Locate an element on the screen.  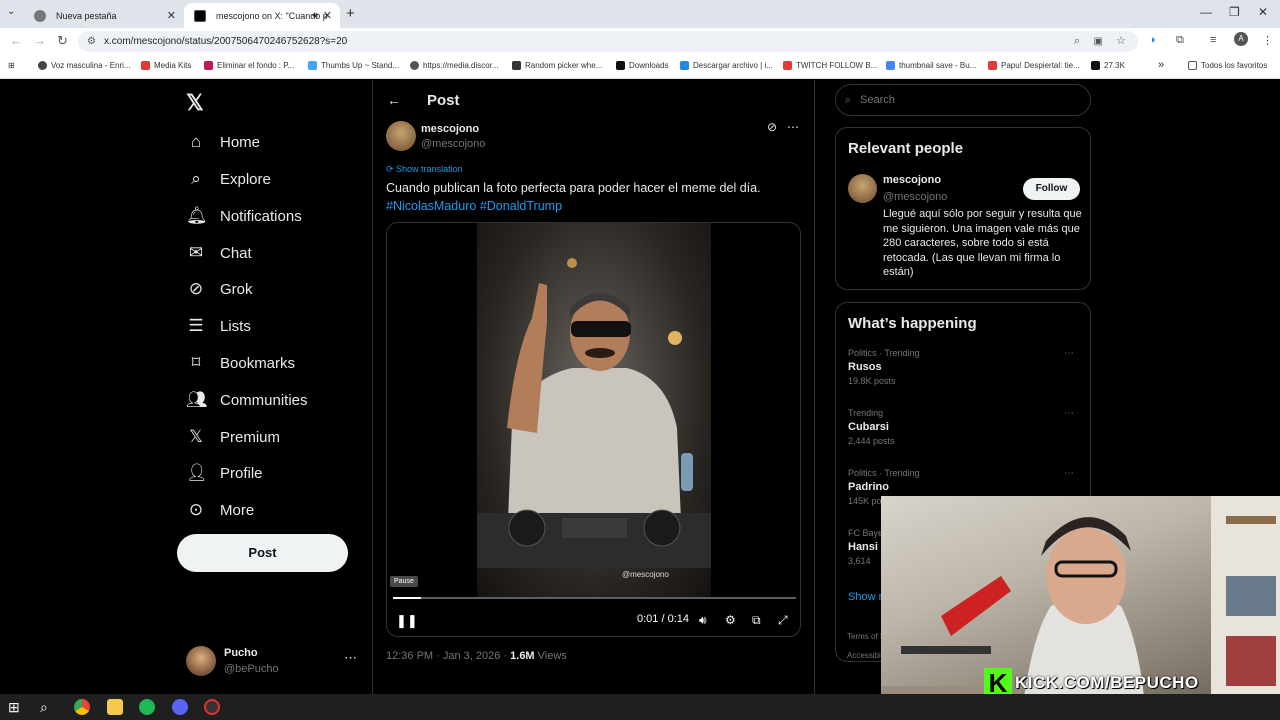
site-info-icon: ⚙ is located at coordinates (91, 41).